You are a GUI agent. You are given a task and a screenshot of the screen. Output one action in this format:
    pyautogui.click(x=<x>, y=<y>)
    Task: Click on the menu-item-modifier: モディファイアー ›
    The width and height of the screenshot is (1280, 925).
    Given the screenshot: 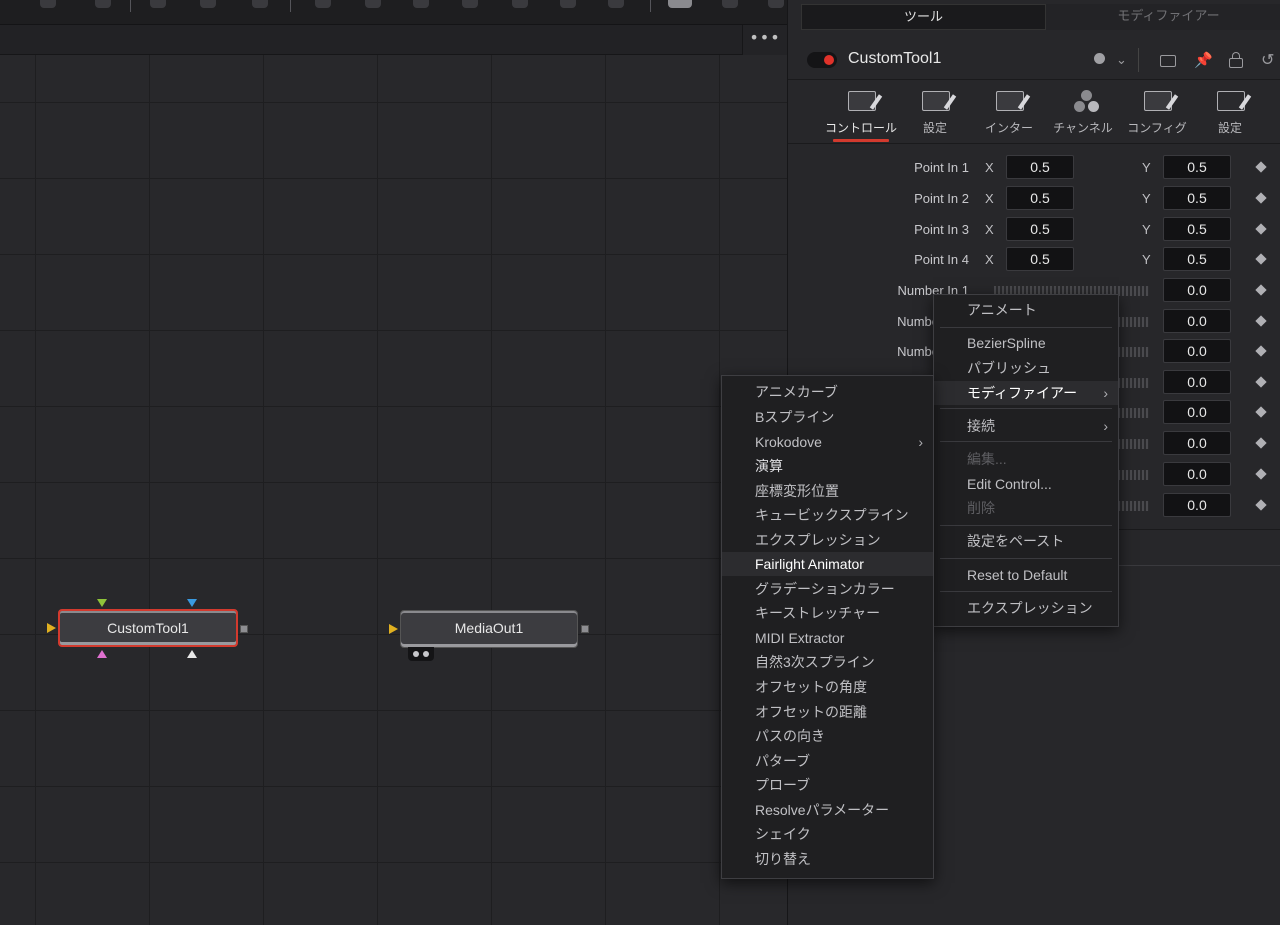 What is the action you would take?
    pyautogui.click(x=1026, y=393)
    